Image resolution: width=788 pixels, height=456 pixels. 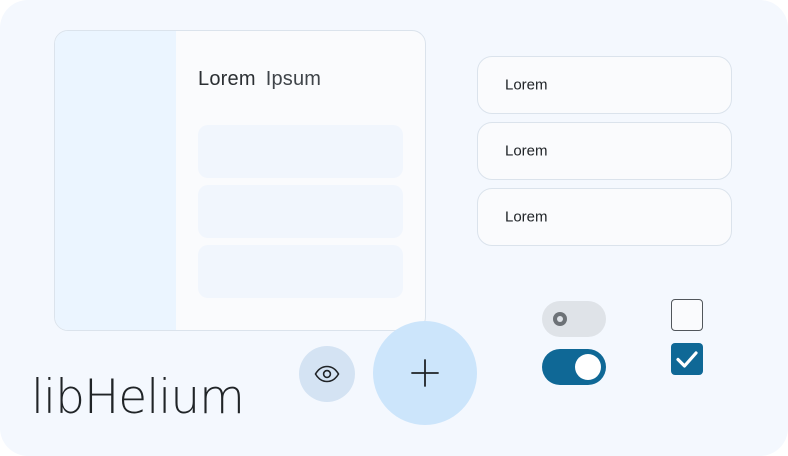 I want to click on lorem-list-button-2: Lorem, so click(x=604, y=151).